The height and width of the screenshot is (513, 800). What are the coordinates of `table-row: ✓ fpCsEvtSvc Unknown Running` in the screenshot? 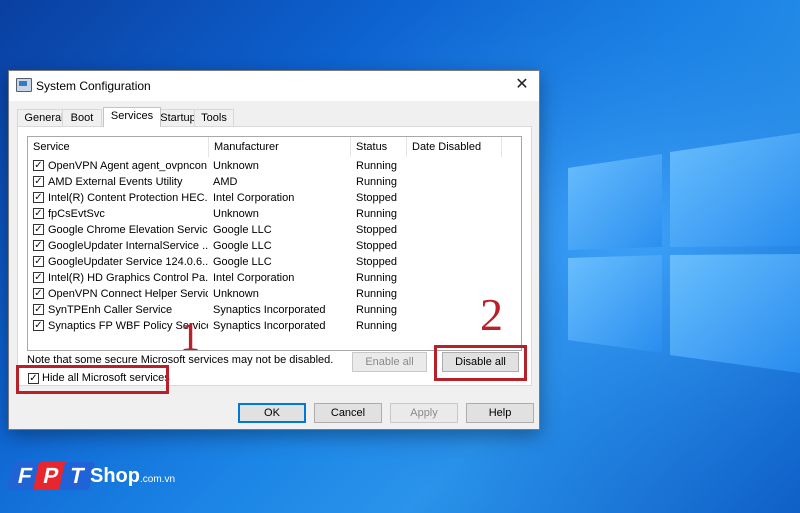 It's located at (274, 214).